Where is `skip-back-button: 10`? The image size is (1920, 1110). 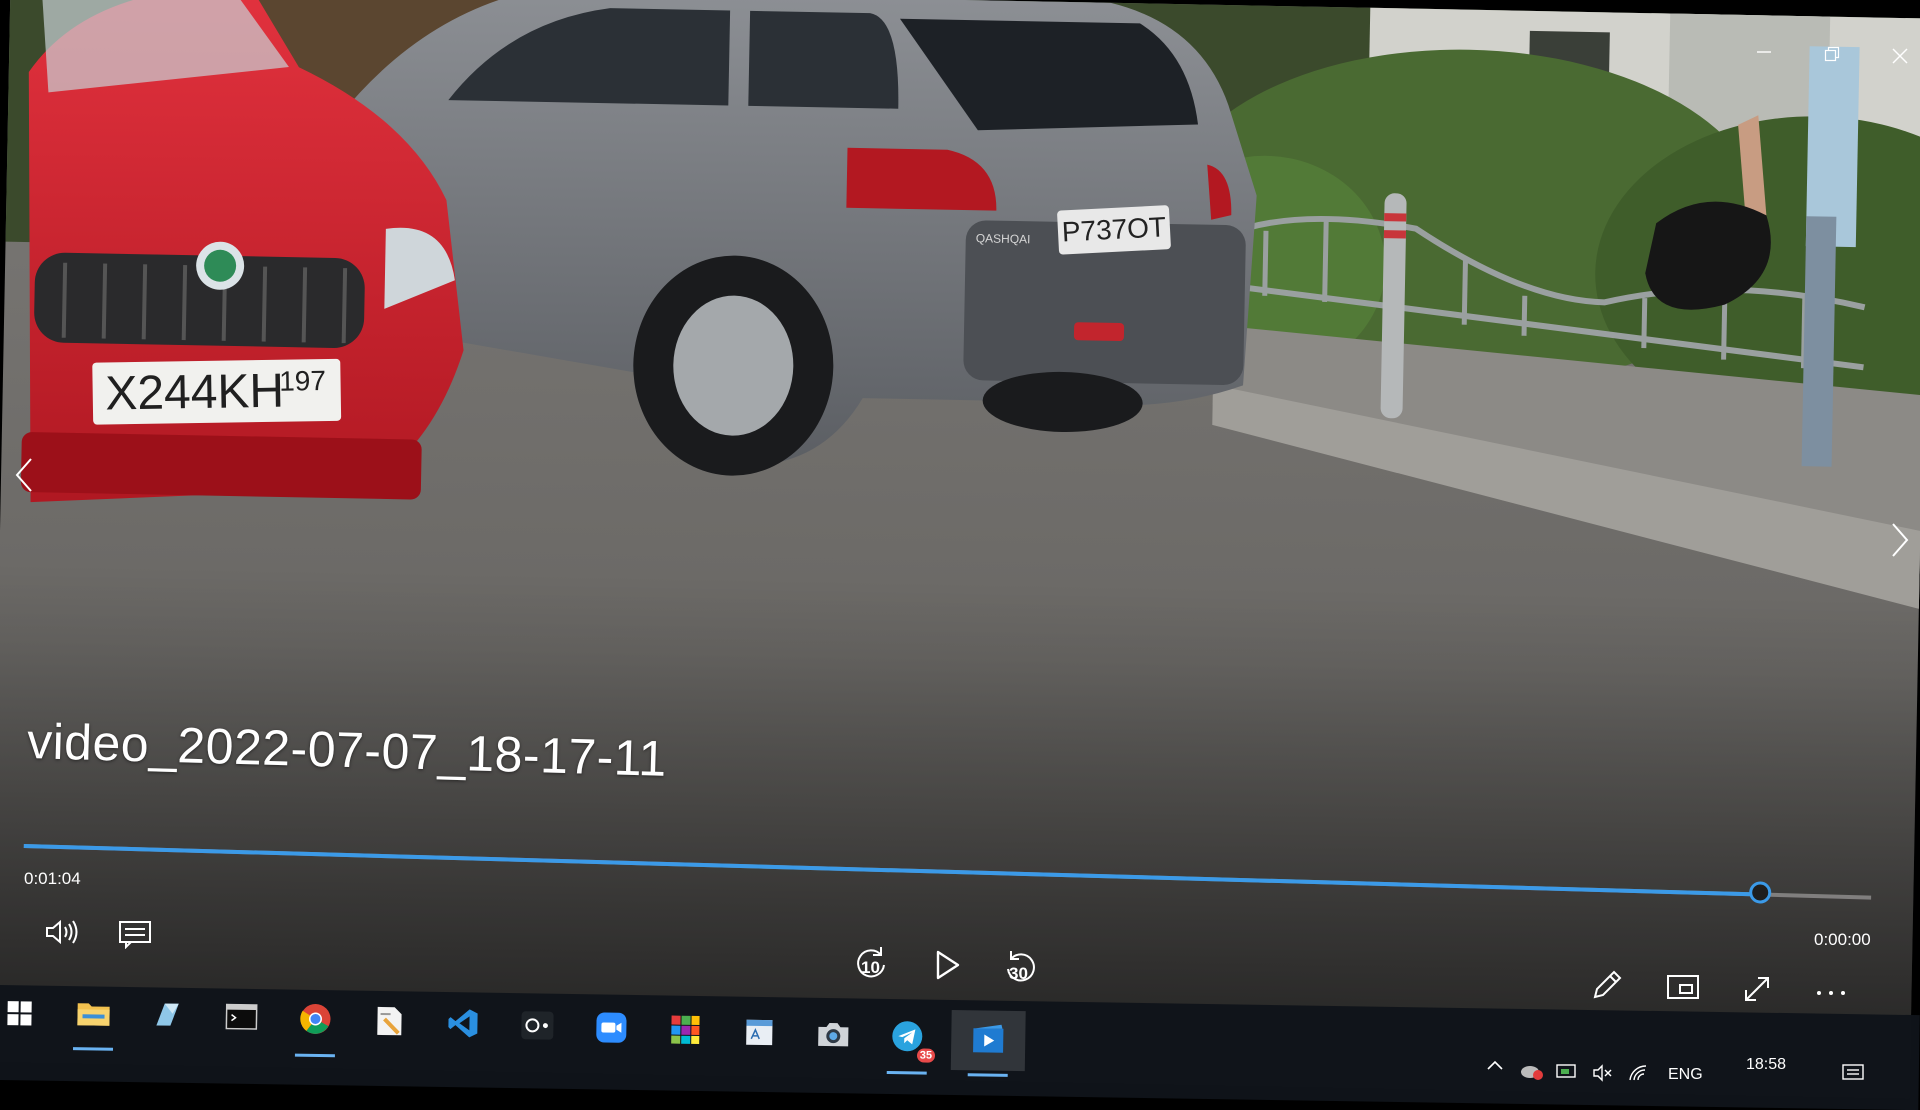
skip-back-button: 10 is located at coordinates (871, 963).